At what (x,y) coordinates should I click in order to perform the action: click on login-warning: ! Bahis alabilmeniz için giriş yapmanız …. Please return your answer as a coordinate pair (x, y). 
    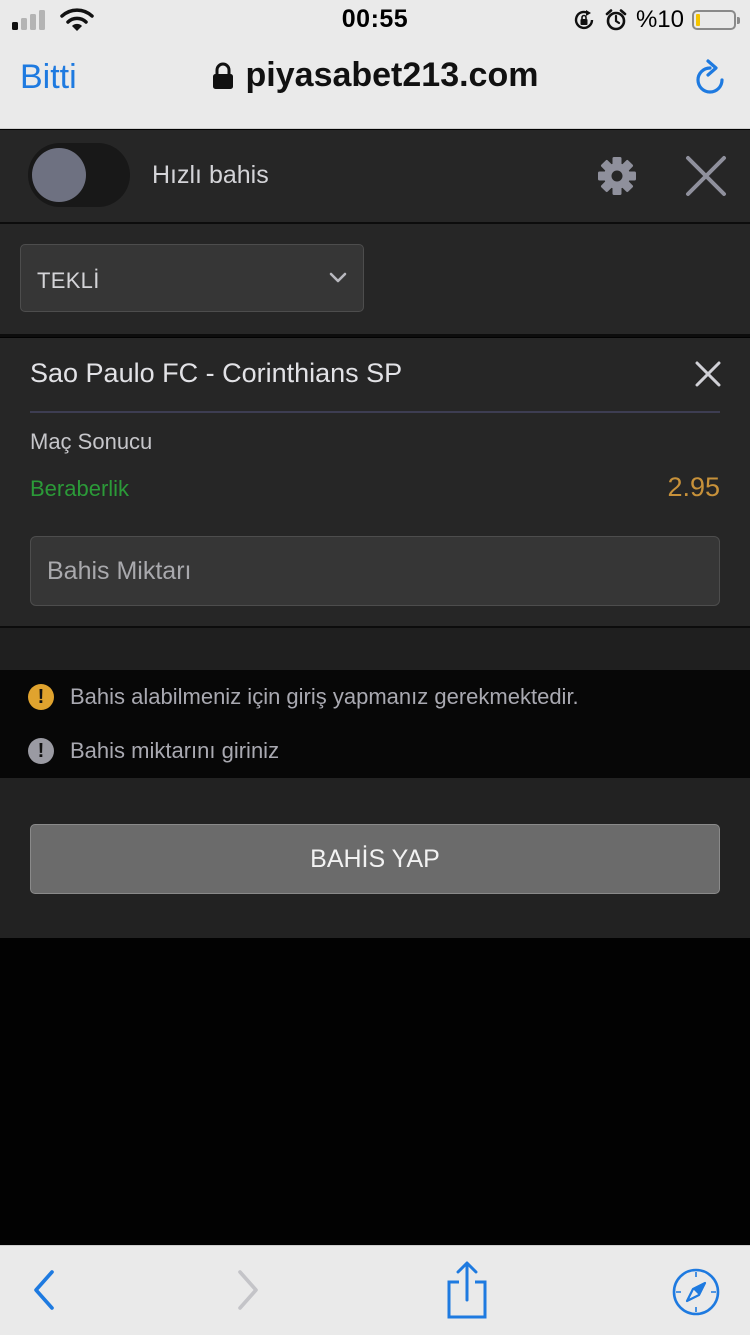
    Looking at the image, I should click on (375, 698).